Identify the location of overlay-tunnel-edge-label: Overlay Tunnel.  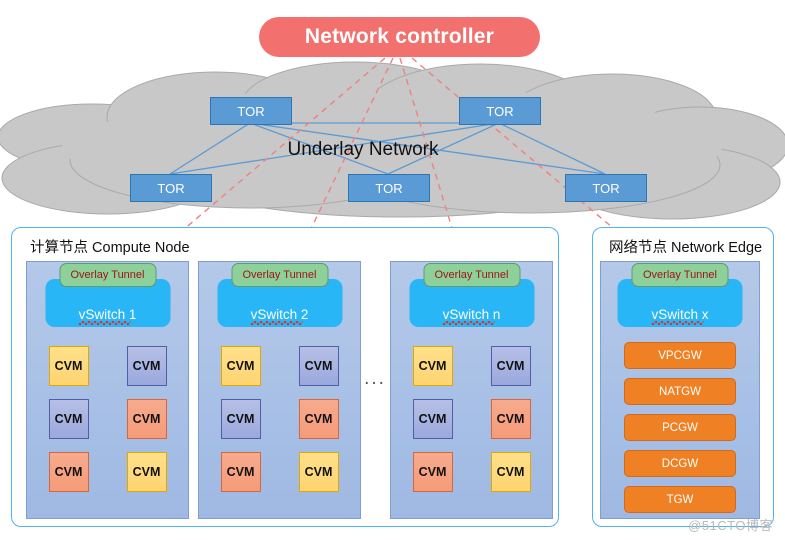
(680, 275).